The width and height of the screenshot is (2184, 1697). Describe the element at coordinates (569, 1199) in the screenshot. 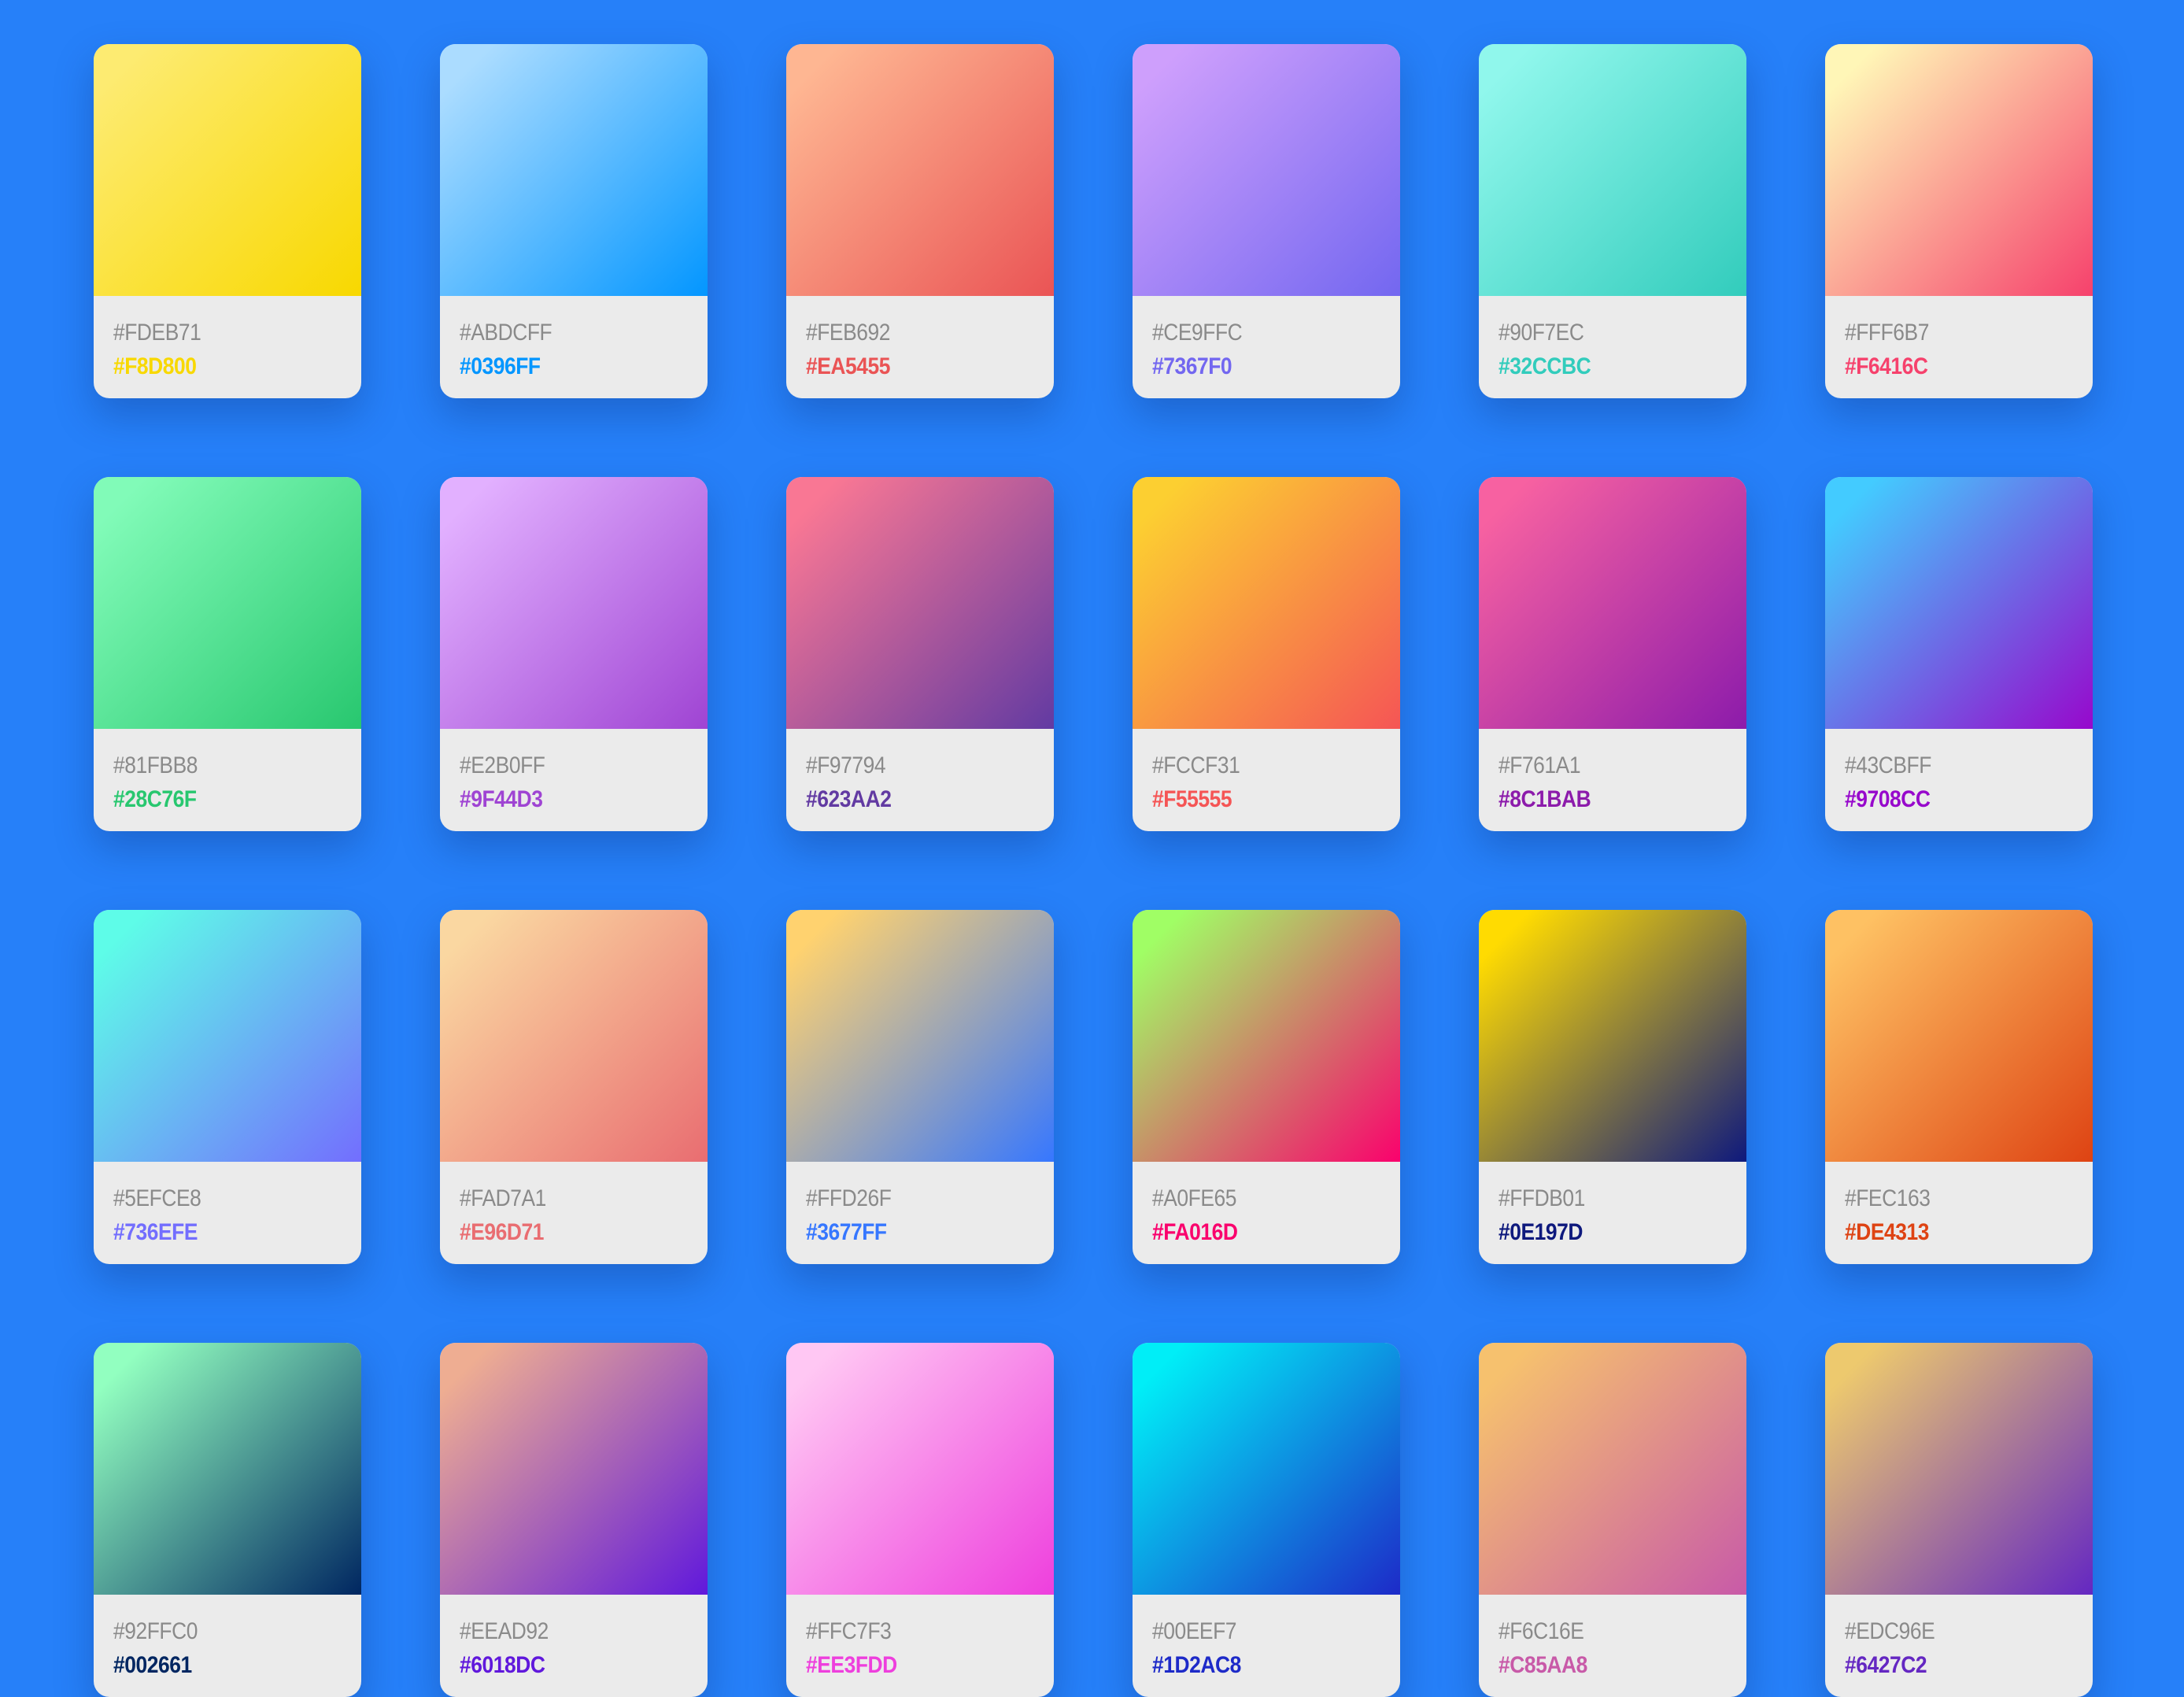

I see `gradient-start-color-code: #FAD7A1` at that location.